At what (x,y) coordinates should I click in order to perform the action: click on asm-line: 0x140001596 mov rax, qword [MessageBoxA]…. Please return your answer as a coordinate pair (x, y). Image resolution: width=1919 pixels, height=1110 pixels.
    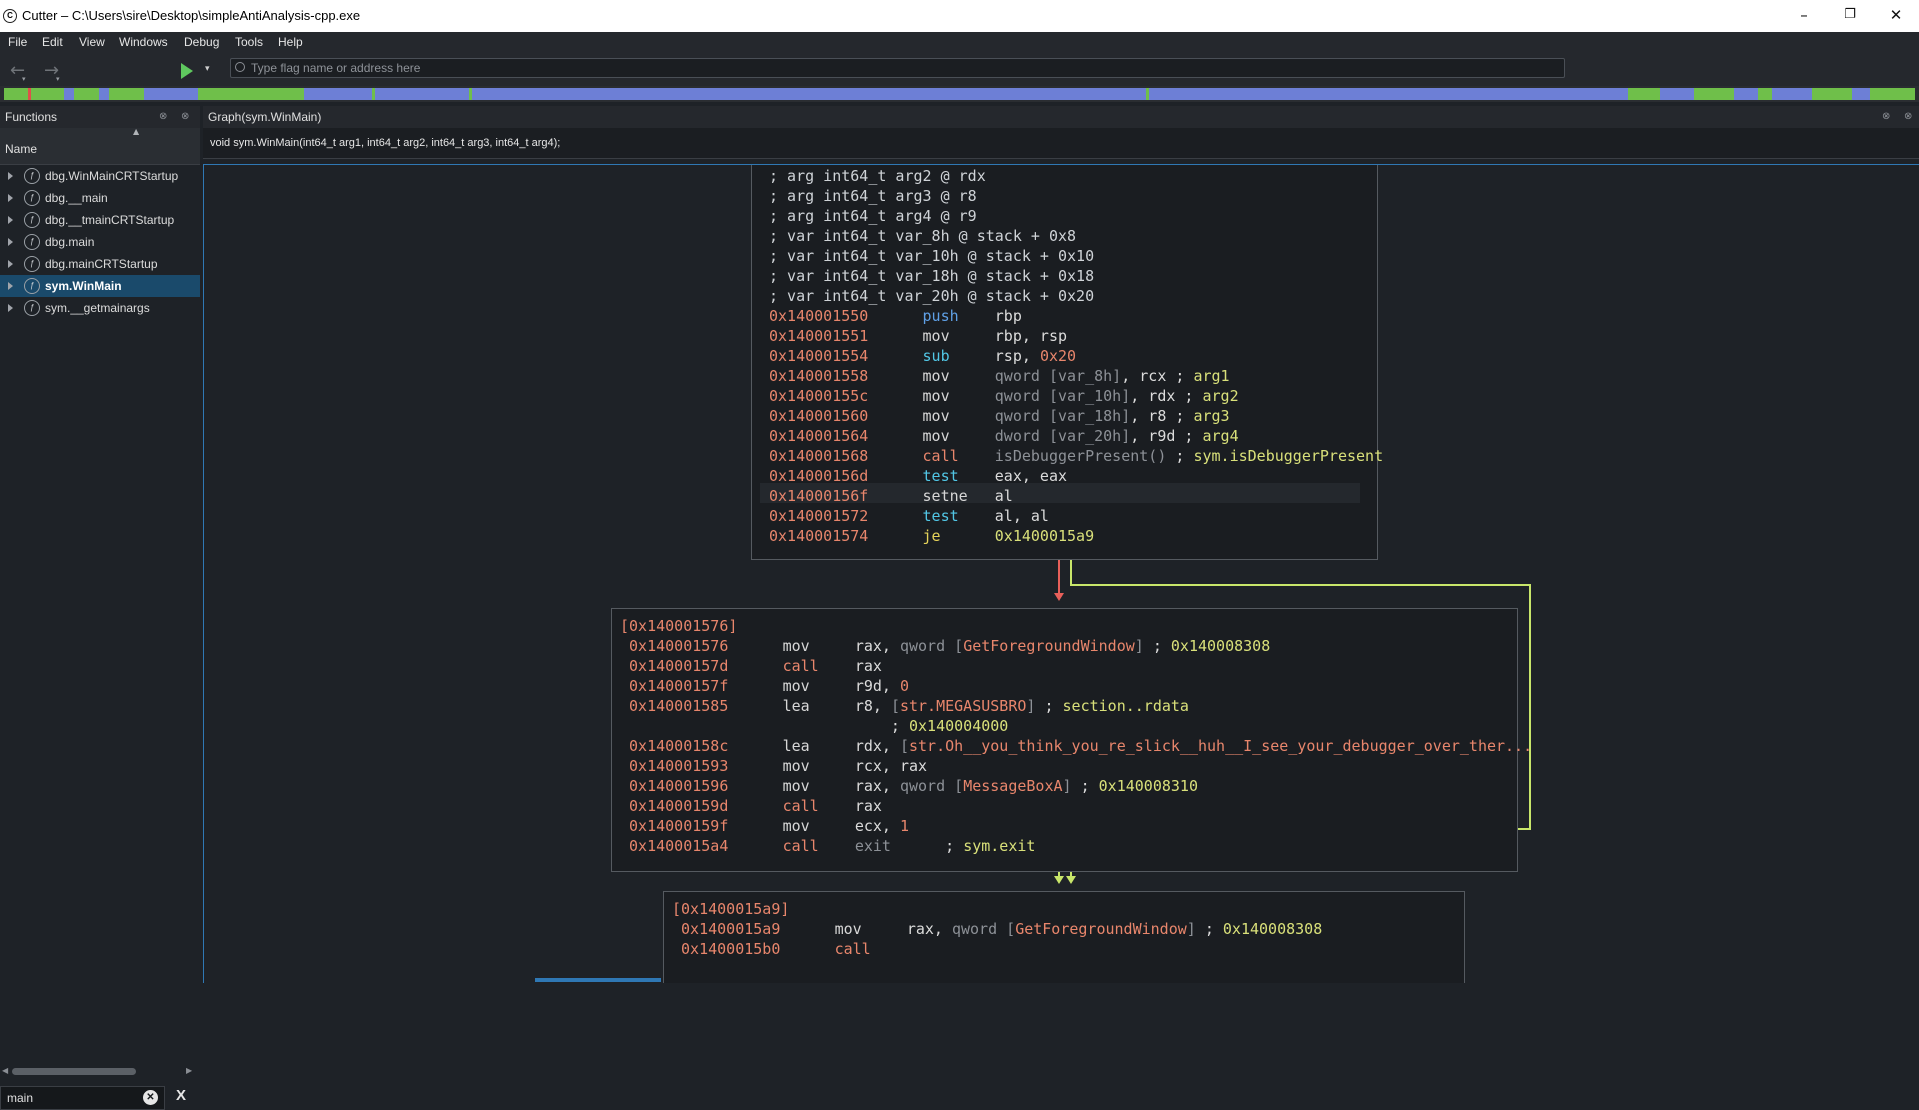
    Looking at the image, I should click on (909, 786).